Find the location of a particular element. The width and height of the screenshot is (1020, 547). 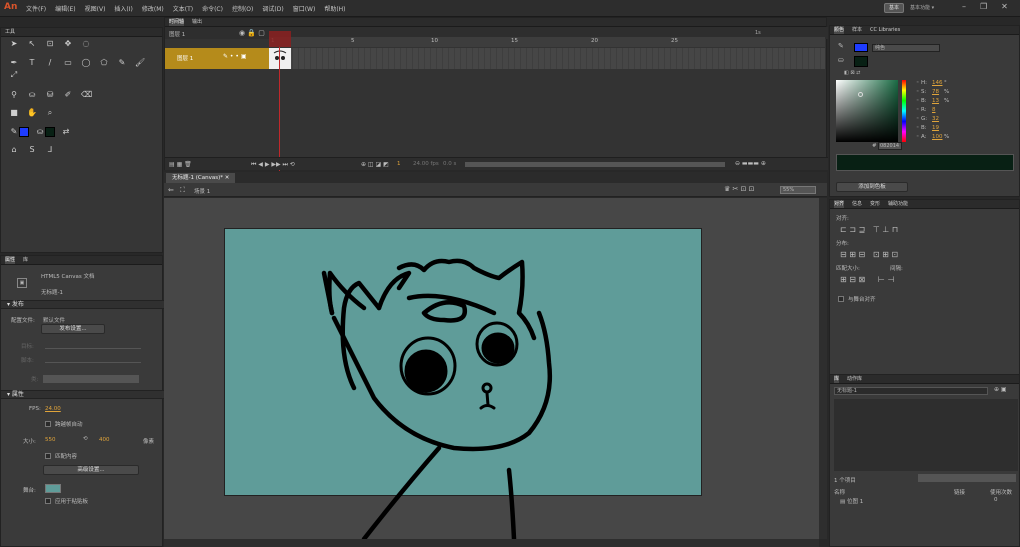

color-channel-value: 13 is located at coordinates (935, 101).